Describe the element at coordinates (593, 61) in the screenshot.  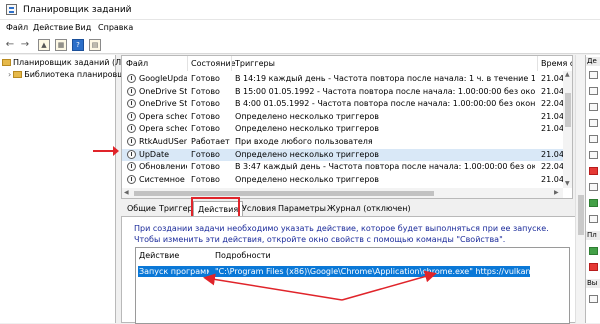
I see `action-pane-header: Де` at that location.